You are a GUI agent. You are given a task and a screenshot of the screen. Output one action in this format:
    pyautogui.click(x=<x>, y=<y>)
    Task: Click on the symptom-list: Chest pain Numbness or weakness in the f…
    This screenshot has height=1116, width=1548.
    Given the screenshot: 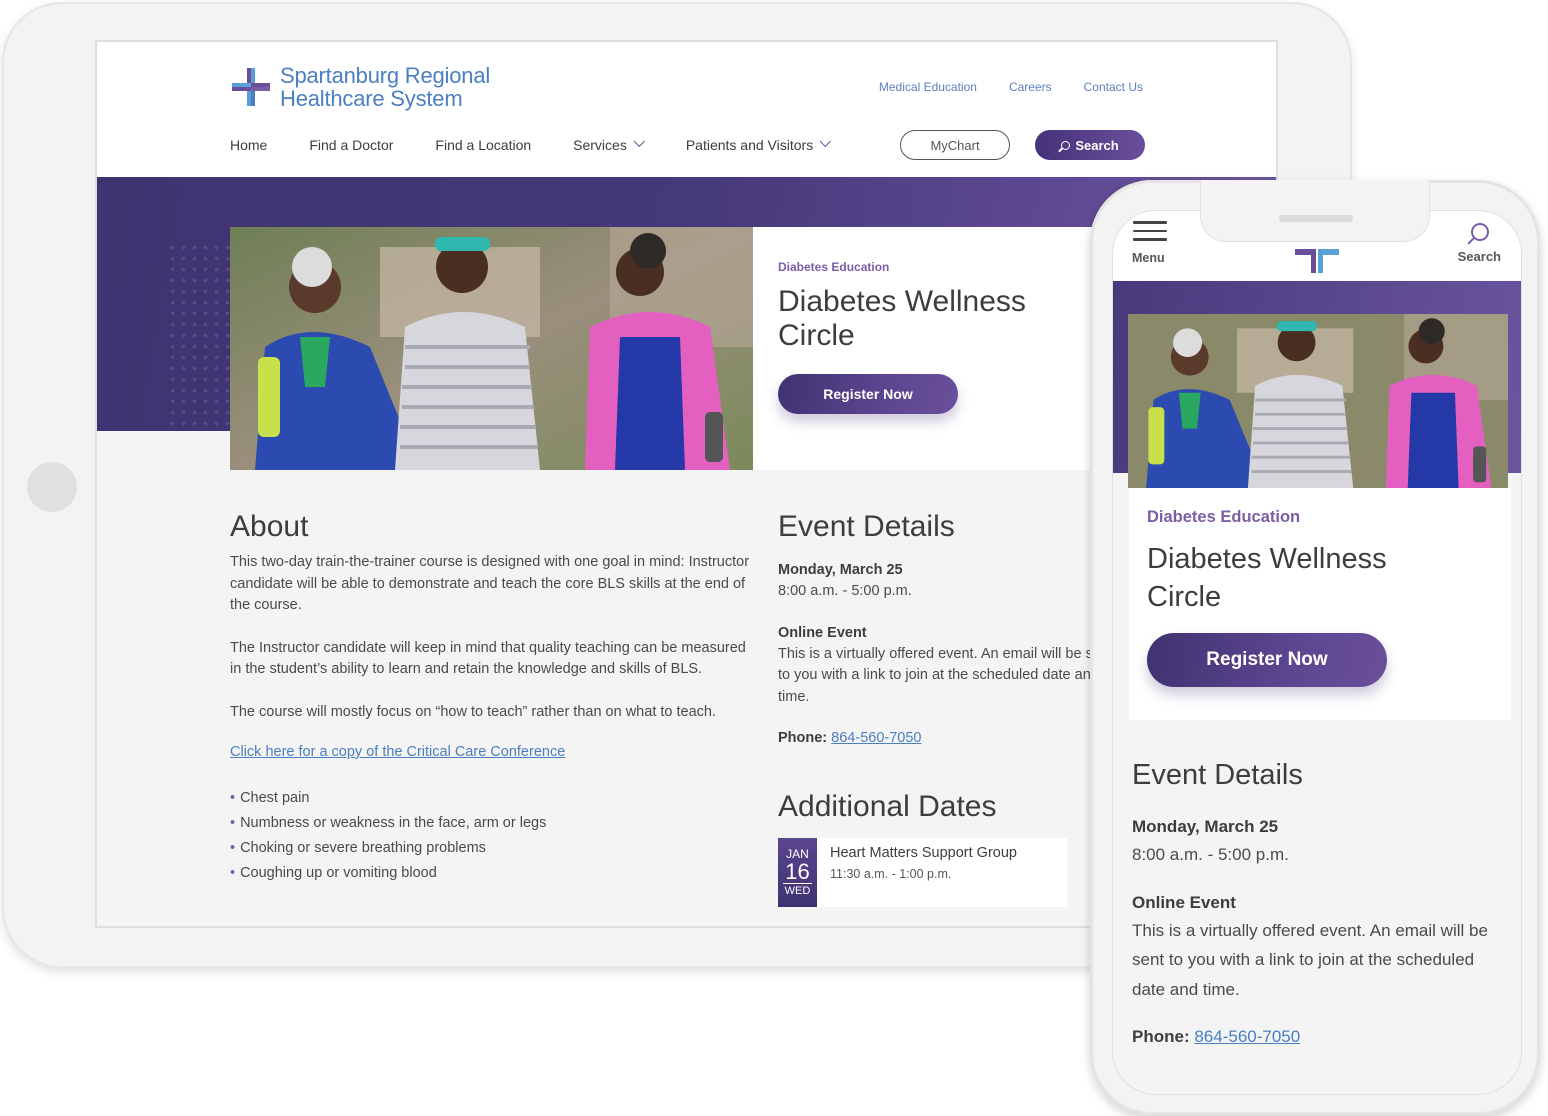 What is the action you would take?
    pyautogui.click(x=492, y=836)
    